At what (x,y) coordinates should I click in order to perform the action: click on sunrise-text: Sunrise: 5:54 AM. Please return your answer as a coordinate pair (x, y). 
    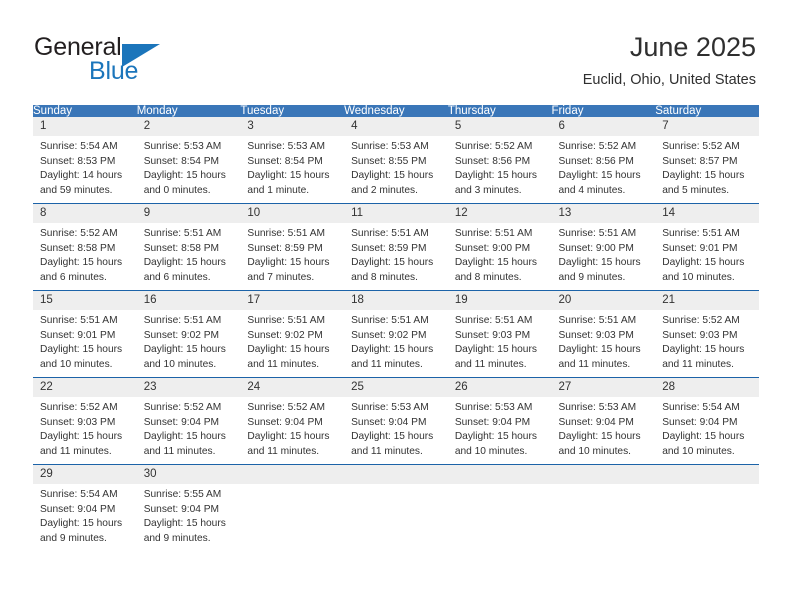
    Looking at the image, I should click on (701, 407).